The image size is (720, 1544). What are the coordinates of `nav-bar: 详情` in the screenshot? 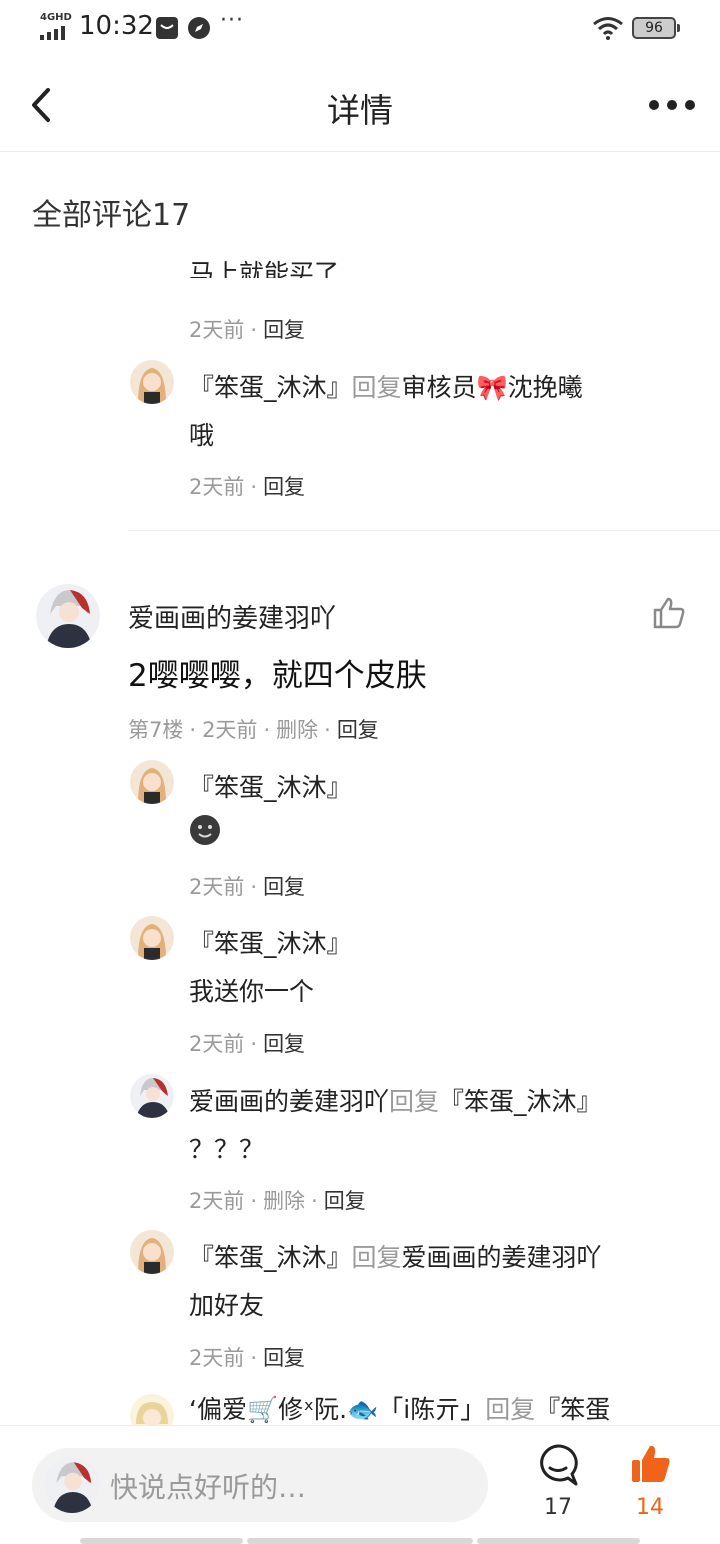 It's located at (360, 105).